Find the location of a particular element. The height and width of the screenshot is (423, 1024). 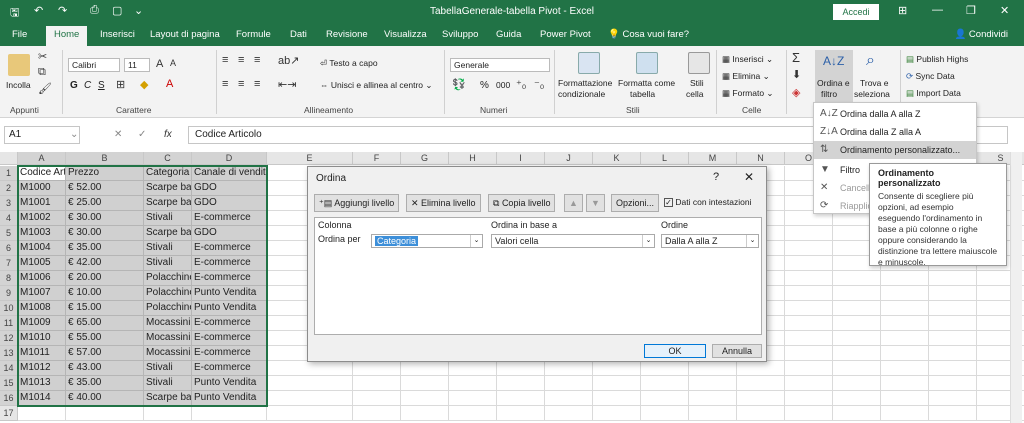

row-header: 2 is located at coordinates (9, 188).